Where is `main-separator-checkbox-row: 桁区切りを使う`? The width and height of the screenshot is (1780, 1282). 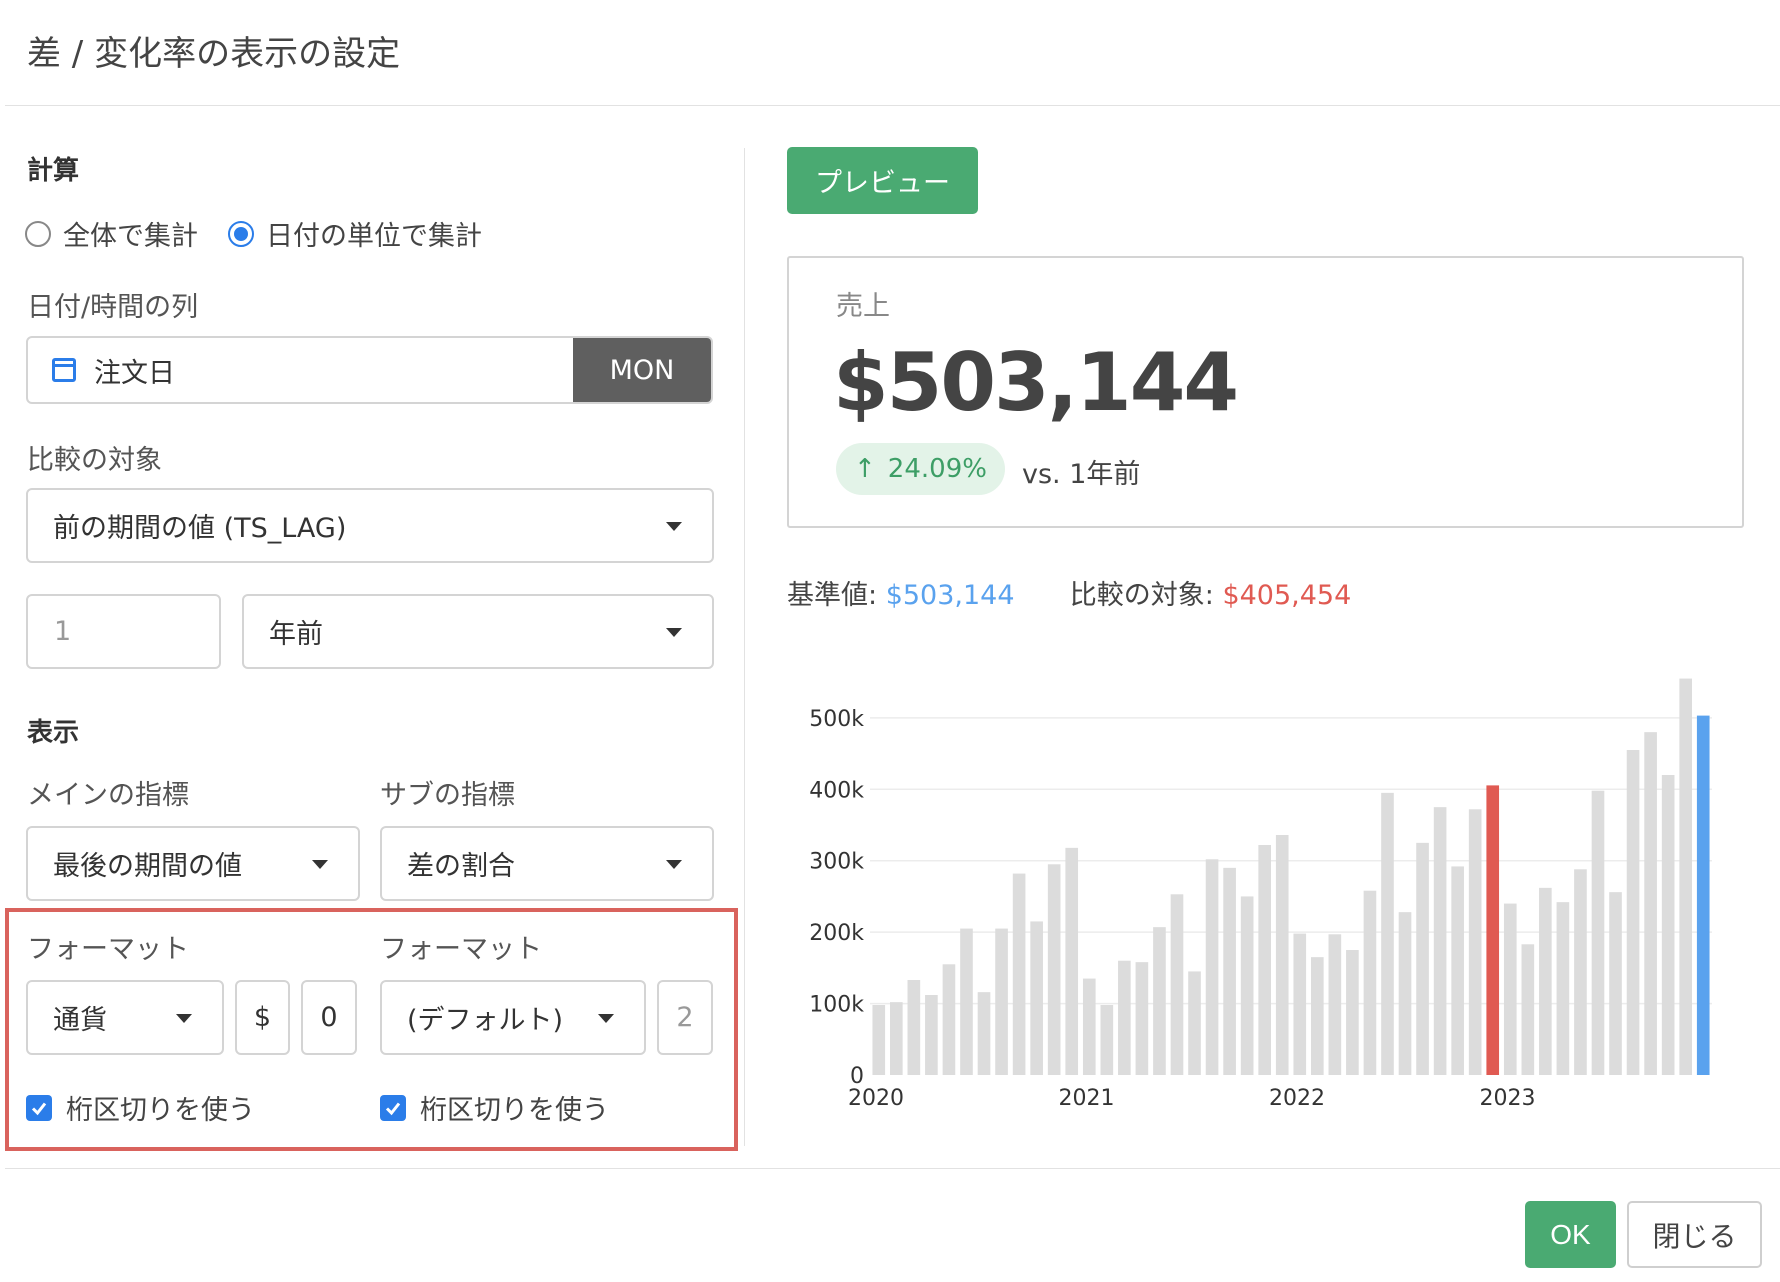
main-separator-checkbox-row: 桁区切りを使う is located at coordinates (140, 1107).